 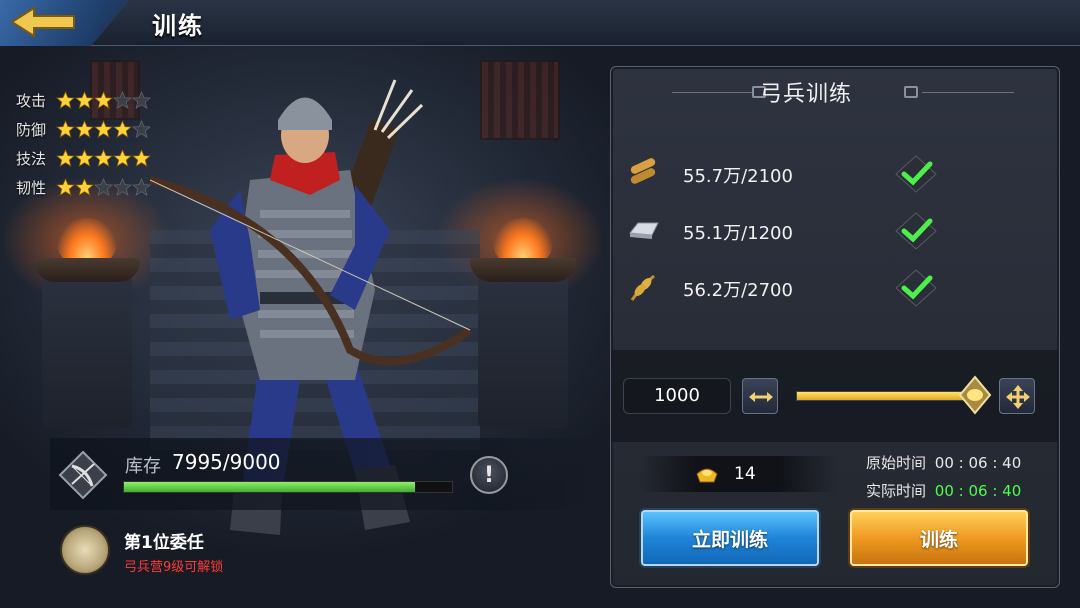 I want to click on resource-text: 55.7万/2100, so click(x=738, y=176).